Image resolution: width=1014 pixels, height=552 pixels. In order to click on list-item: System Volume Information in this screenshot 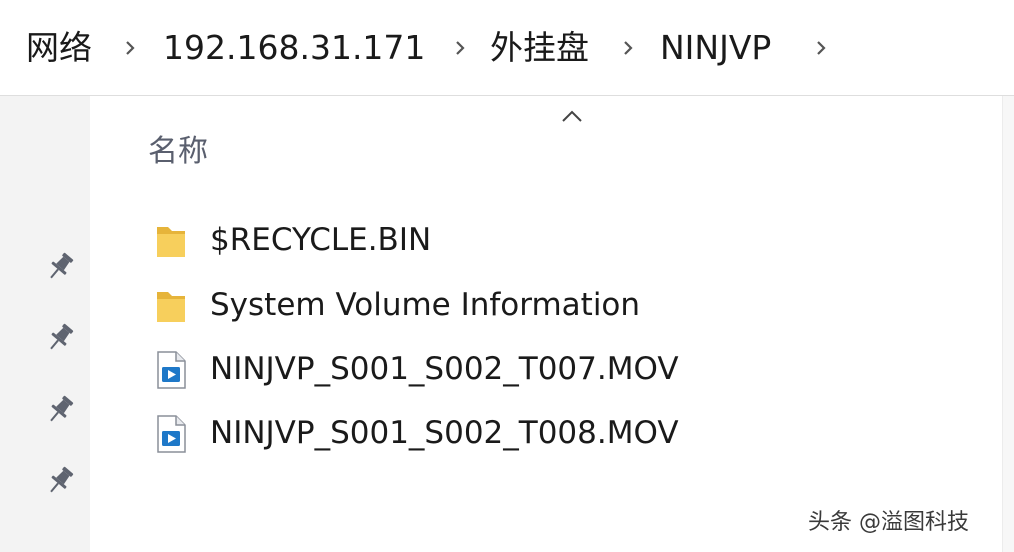, I will do `click(538, 305)`.